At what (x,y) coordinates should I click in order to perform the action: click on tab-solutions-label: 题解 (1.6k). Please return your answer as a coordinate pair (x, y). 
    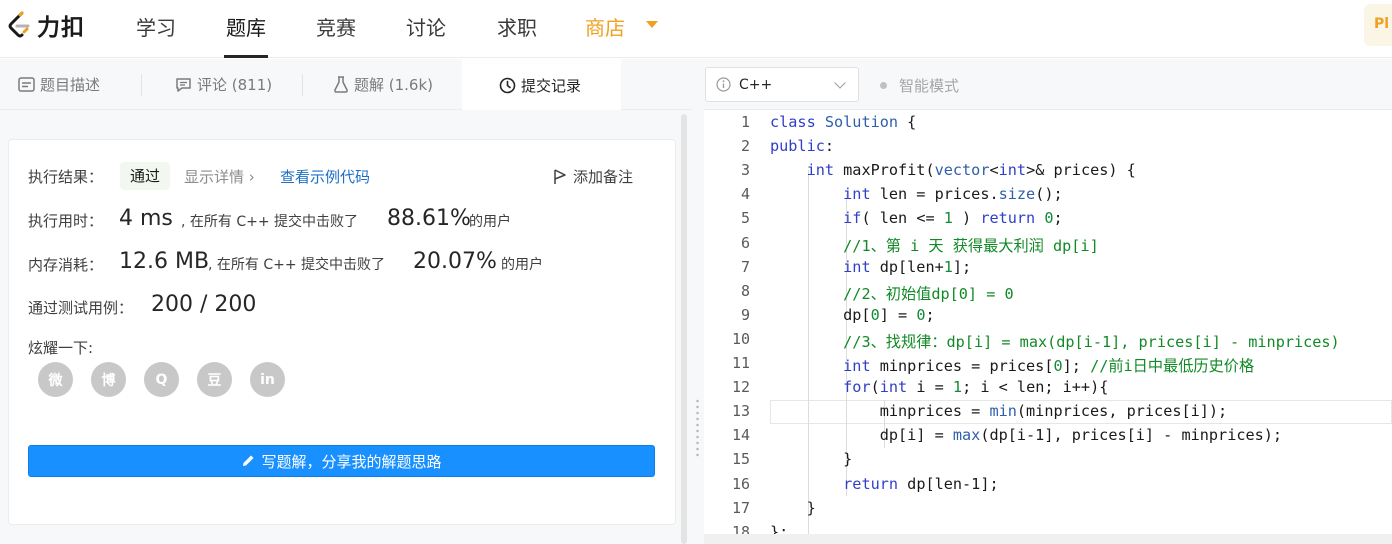
    Looking at the image, I should click on (394, 85).